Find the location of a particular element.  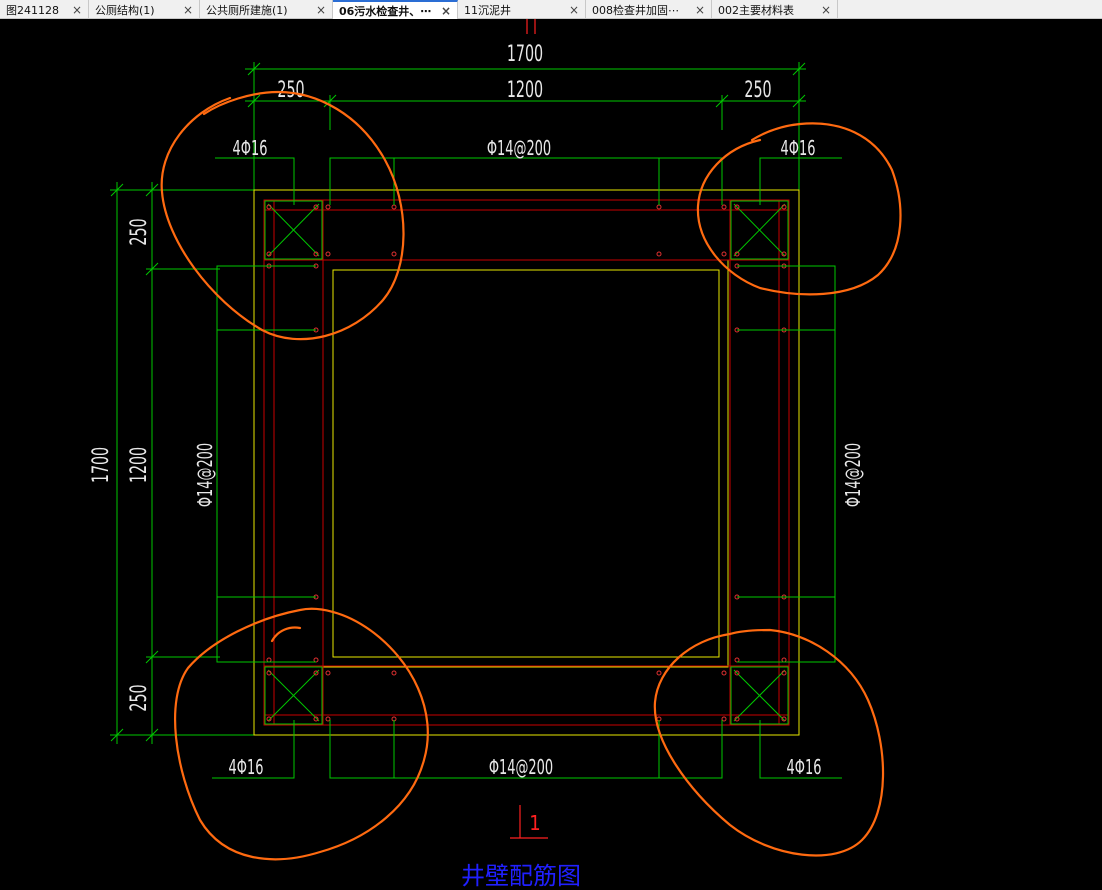

tab-inspection-well-reinforcement: 008检查井加固⋯ × is located at coordinates (649, 9).